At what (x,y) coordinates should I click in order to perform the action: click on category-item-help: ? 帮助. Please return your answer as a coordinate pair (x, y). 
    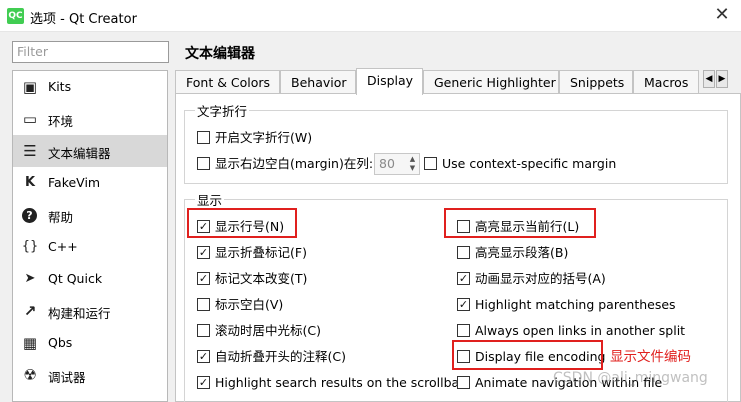
    Looking at the image, I should click on (90, 215).